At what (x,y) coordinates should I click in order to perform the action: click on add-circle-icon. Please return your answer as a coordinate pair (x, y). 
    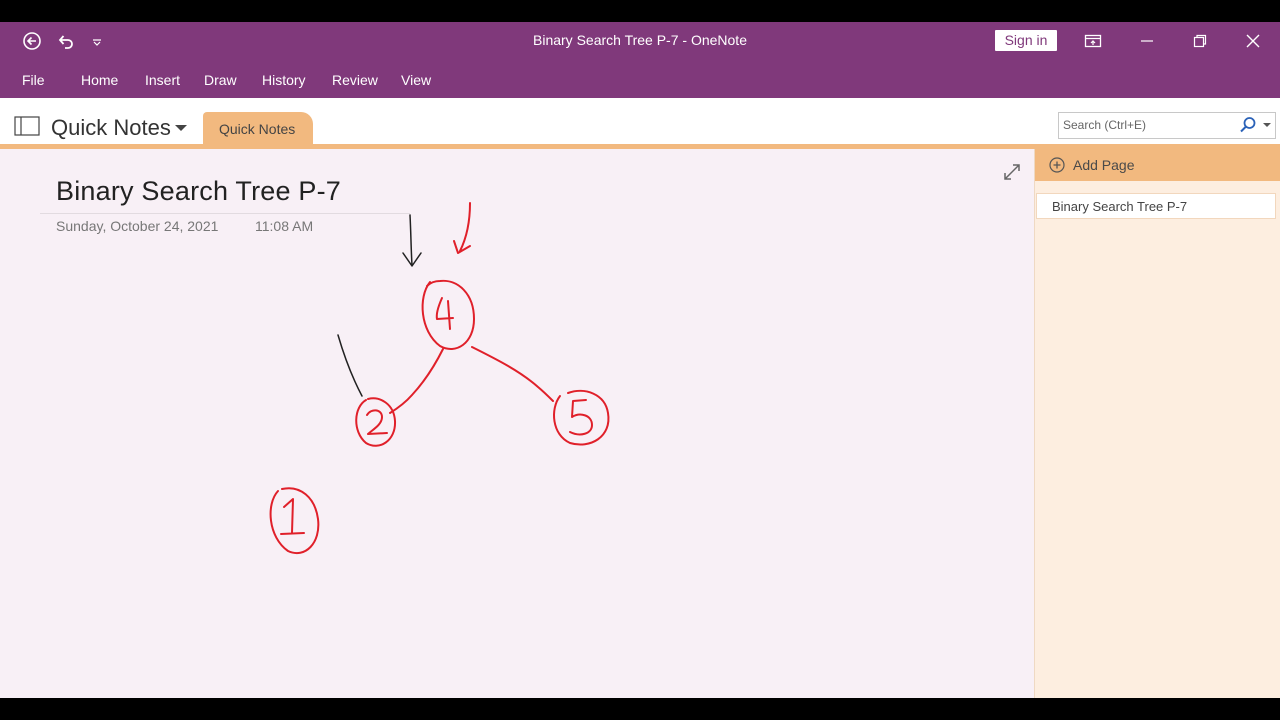
    Looking at the image, I should click on (1057, 165).